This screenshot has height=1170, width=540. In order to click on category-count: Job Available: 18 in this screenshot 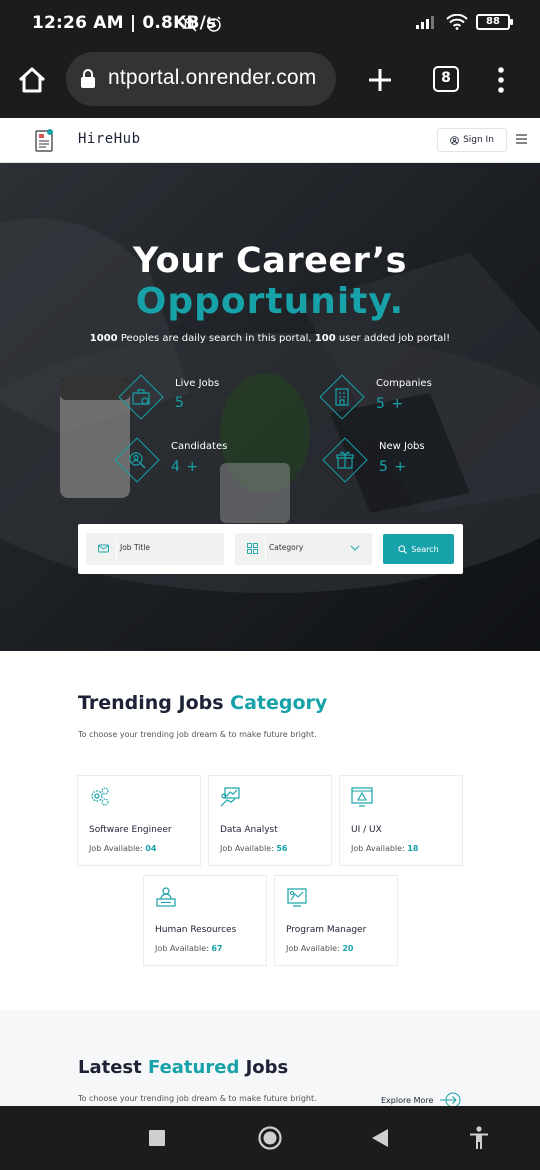, I will do `click(384, 848)`.